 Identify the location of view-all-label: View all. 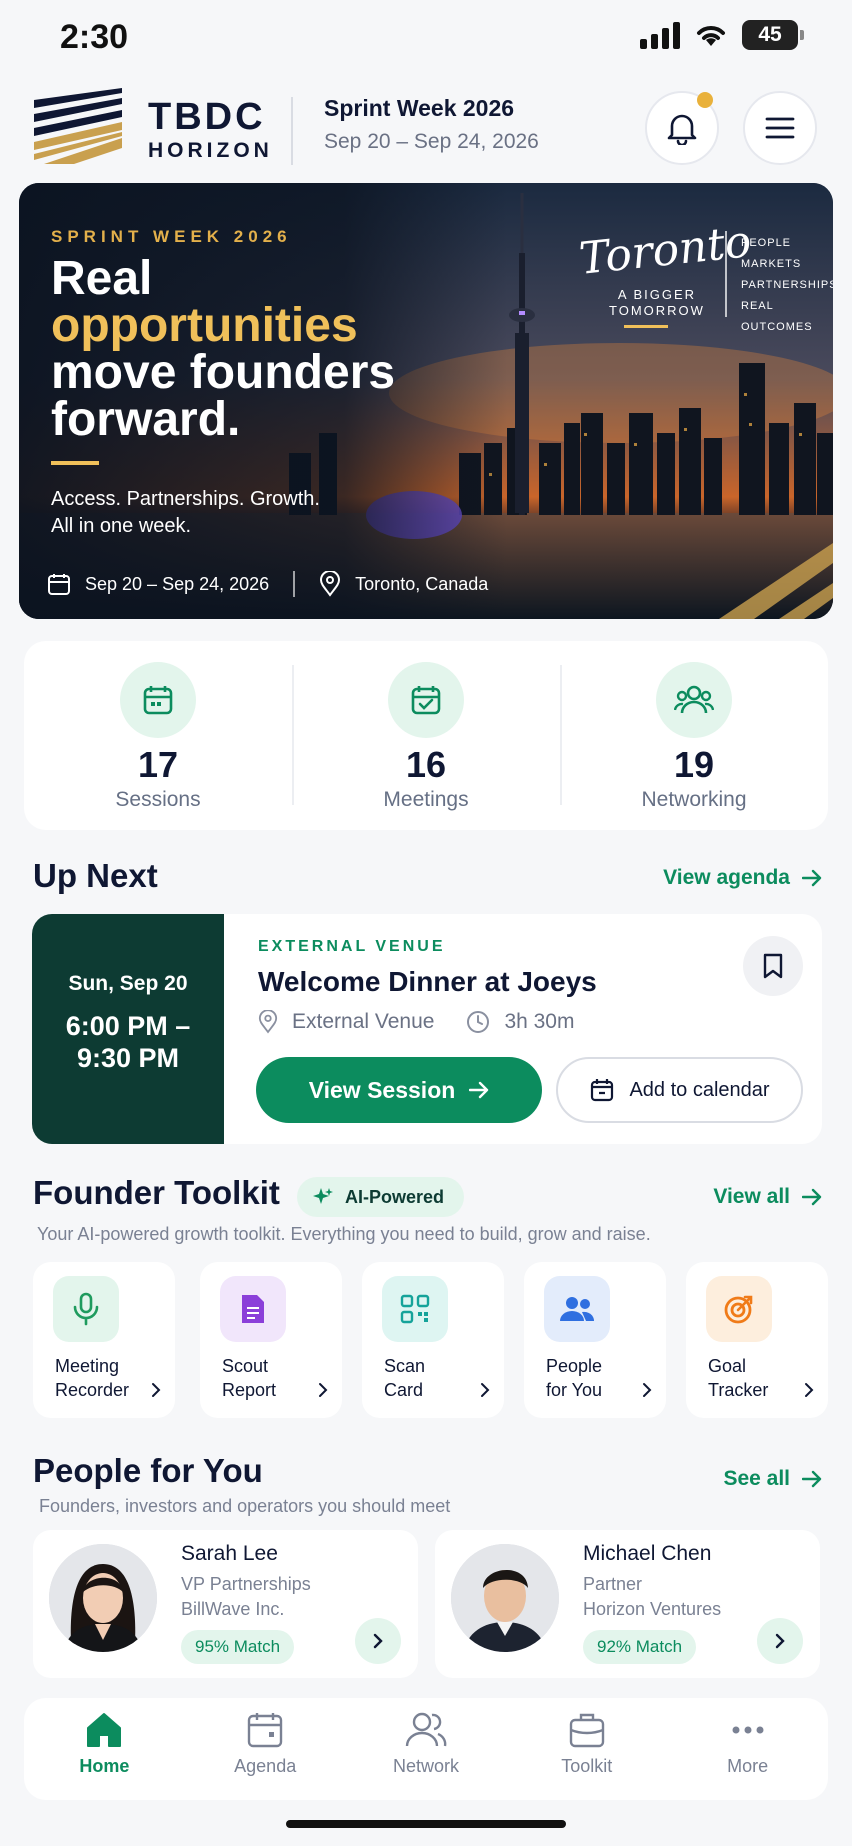
(751, 1196).